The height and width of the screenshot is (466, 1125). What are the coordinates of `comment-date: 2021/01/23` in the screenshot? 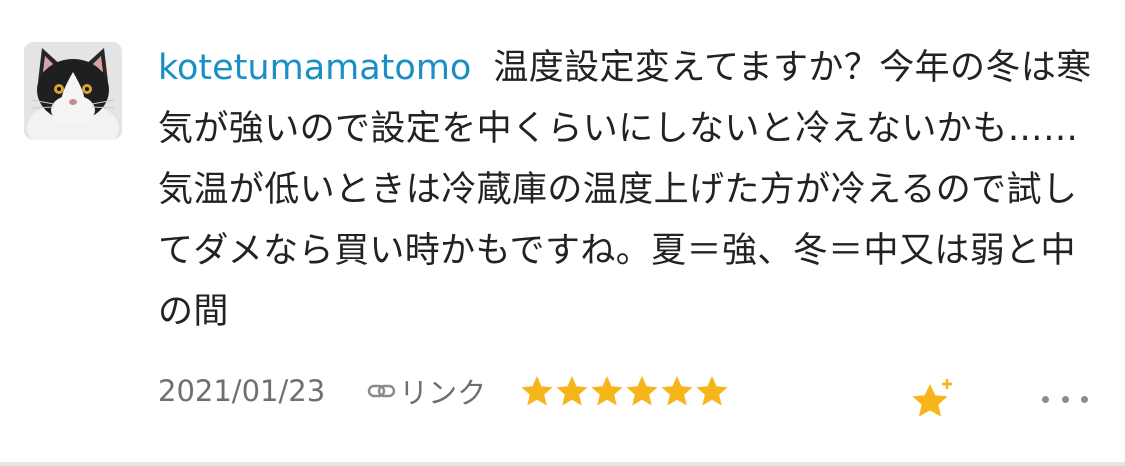 It's located at (242, 391).